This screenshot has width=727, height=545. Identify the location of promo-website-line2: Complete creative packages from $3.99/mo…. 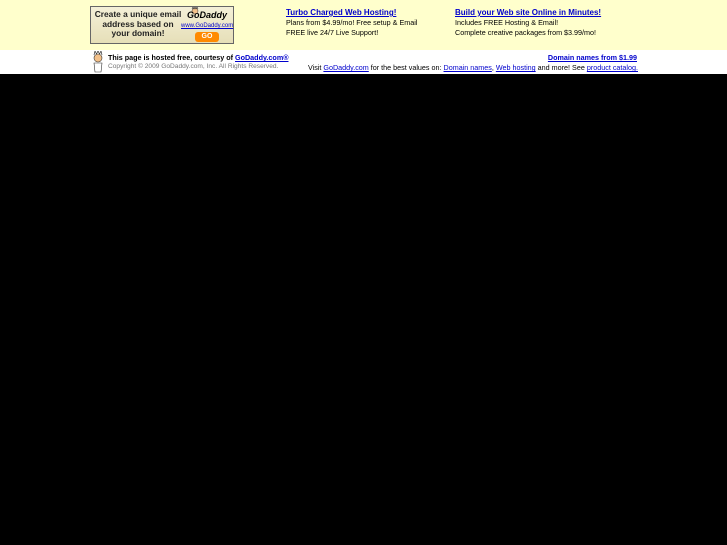
(526, 32).